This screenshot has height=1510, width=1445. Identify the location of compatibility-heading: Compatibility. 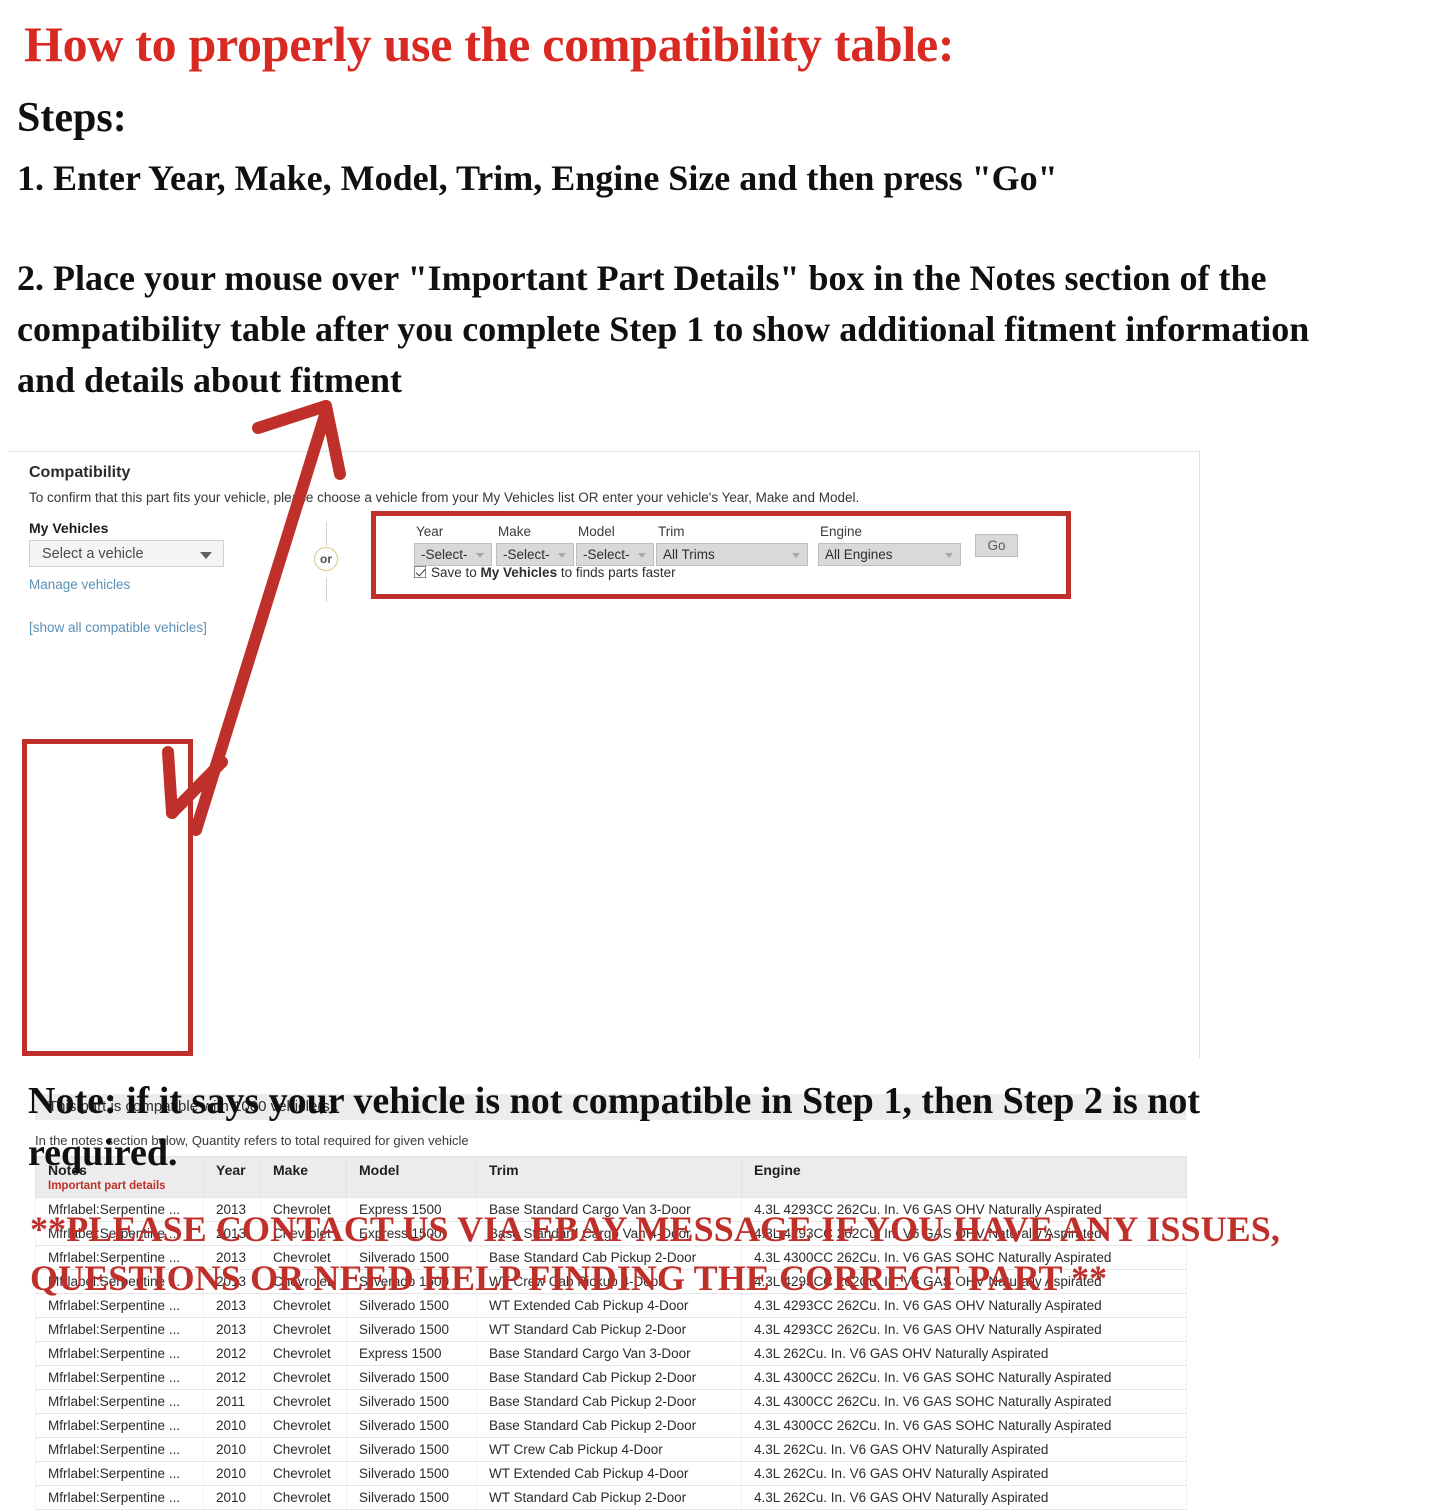
(80, 472).